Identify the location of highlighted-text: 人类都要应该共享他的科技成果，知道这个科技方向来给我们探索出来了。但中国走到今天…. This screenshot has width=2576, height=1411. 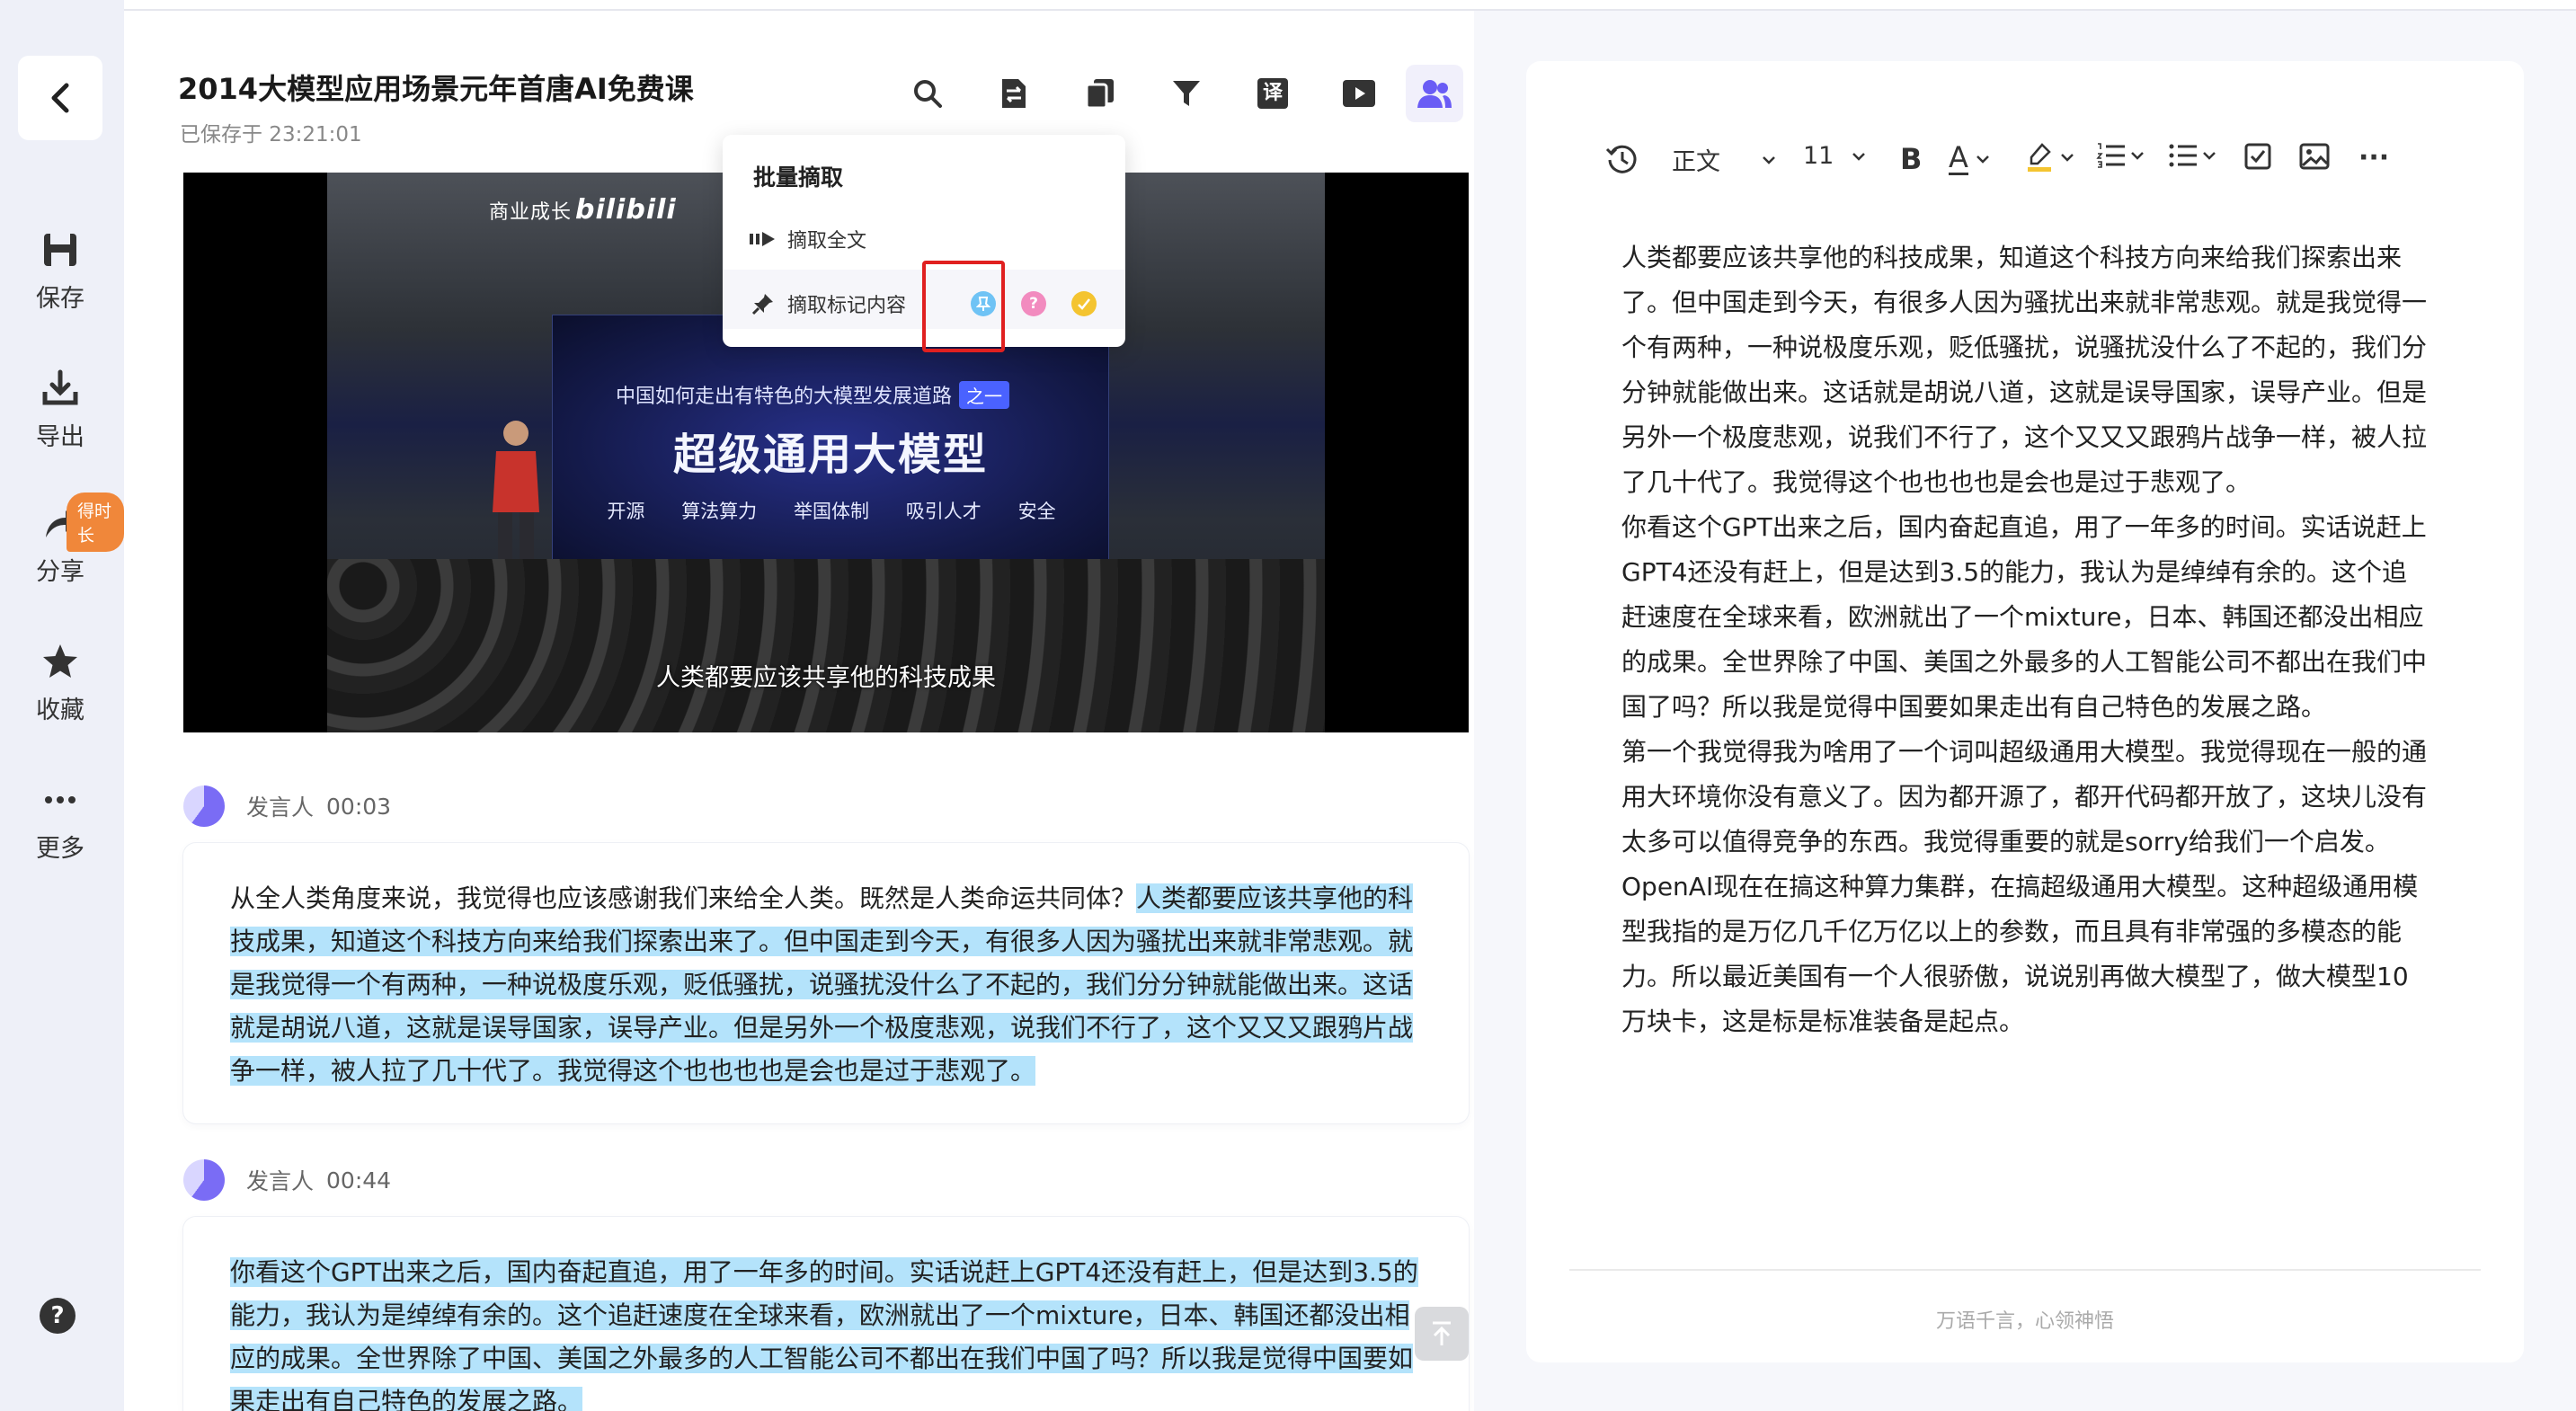
(822, 985).